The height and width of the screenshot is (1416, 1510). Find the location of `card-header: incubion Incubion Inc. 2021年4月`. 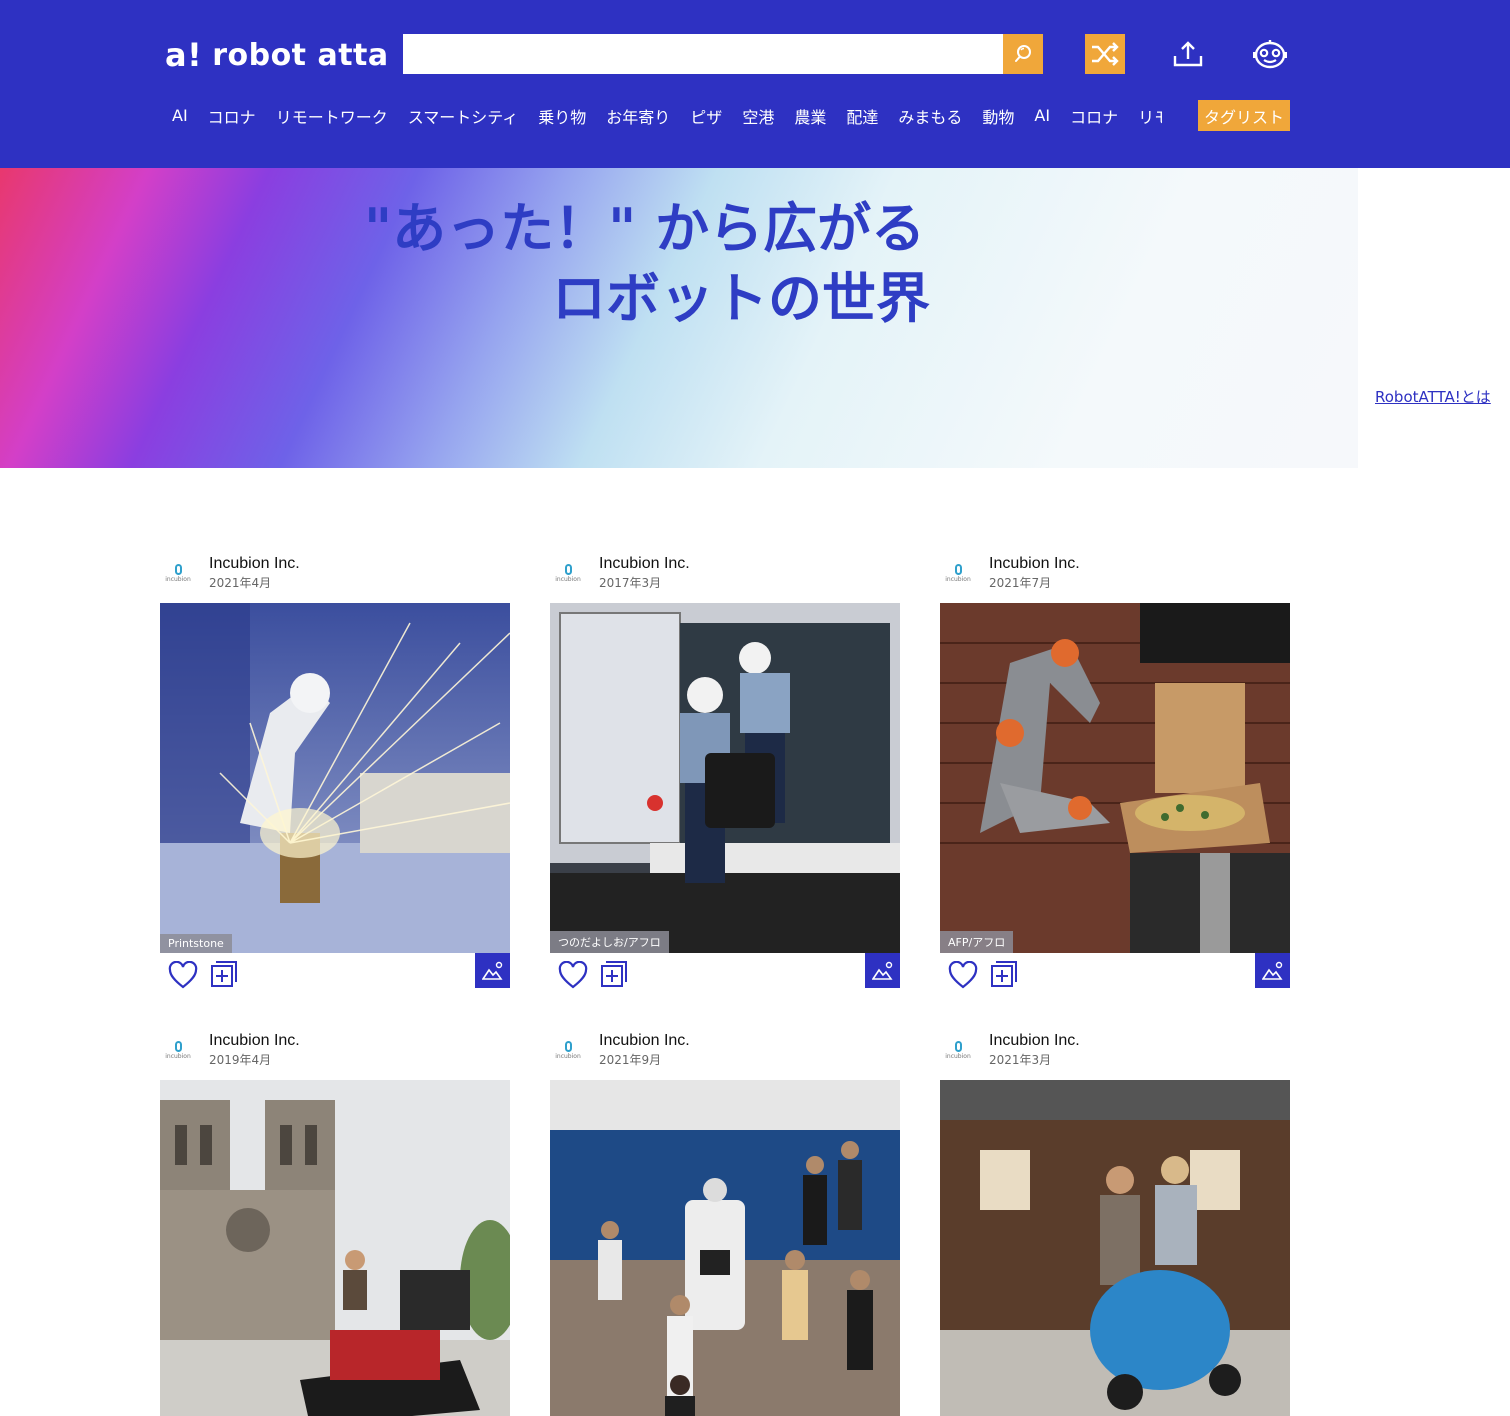

card-header: incubion Incubion Inc. 2021年4月 is located at coordinates (335, 575).